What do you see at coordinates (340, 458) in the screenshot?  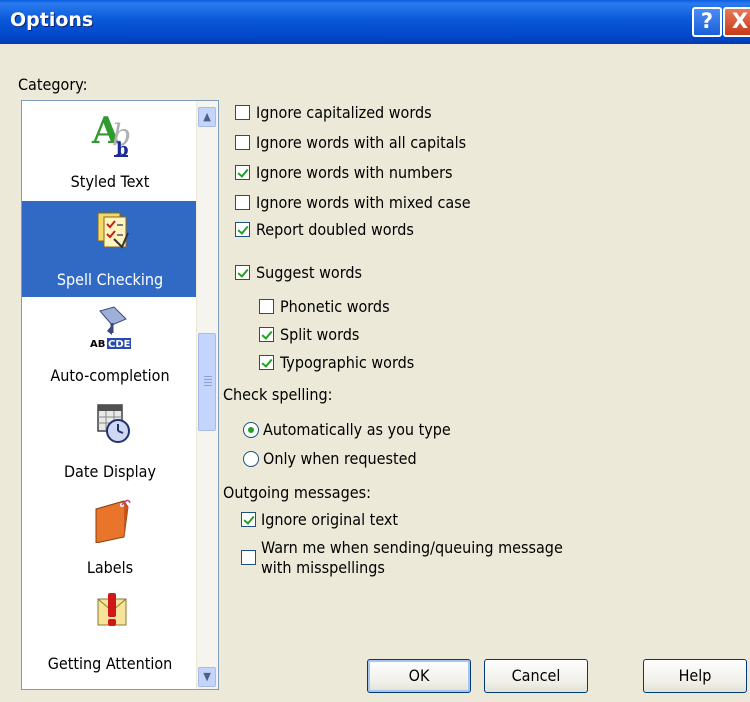 I see `option-label: Only when requested` at bounding box center [340, 458].